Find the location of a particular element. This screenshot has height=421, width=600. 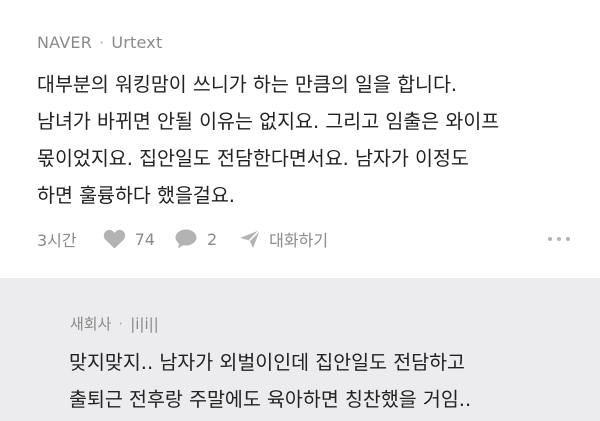

timestamp: 3시간 is located at coordinates (57, 240).